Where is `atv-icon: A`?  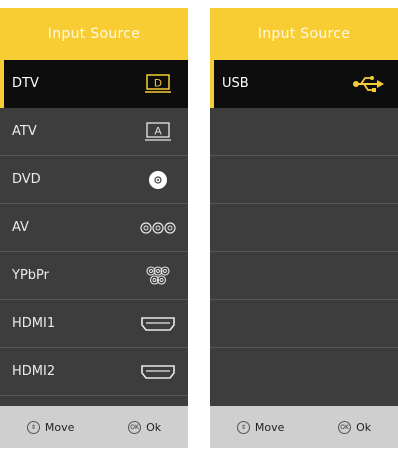 atv-icon: A is located at coordinates (158, 132).